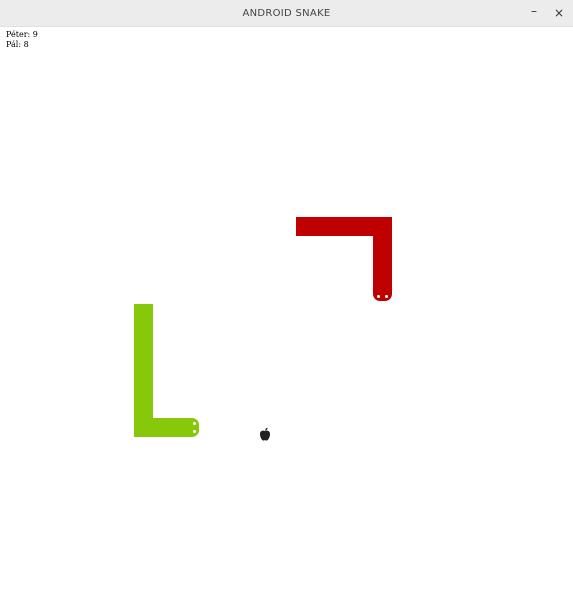  Describe the element at coordinates (382, 295) in the screenshot. I see `snake-red-head` at that location.